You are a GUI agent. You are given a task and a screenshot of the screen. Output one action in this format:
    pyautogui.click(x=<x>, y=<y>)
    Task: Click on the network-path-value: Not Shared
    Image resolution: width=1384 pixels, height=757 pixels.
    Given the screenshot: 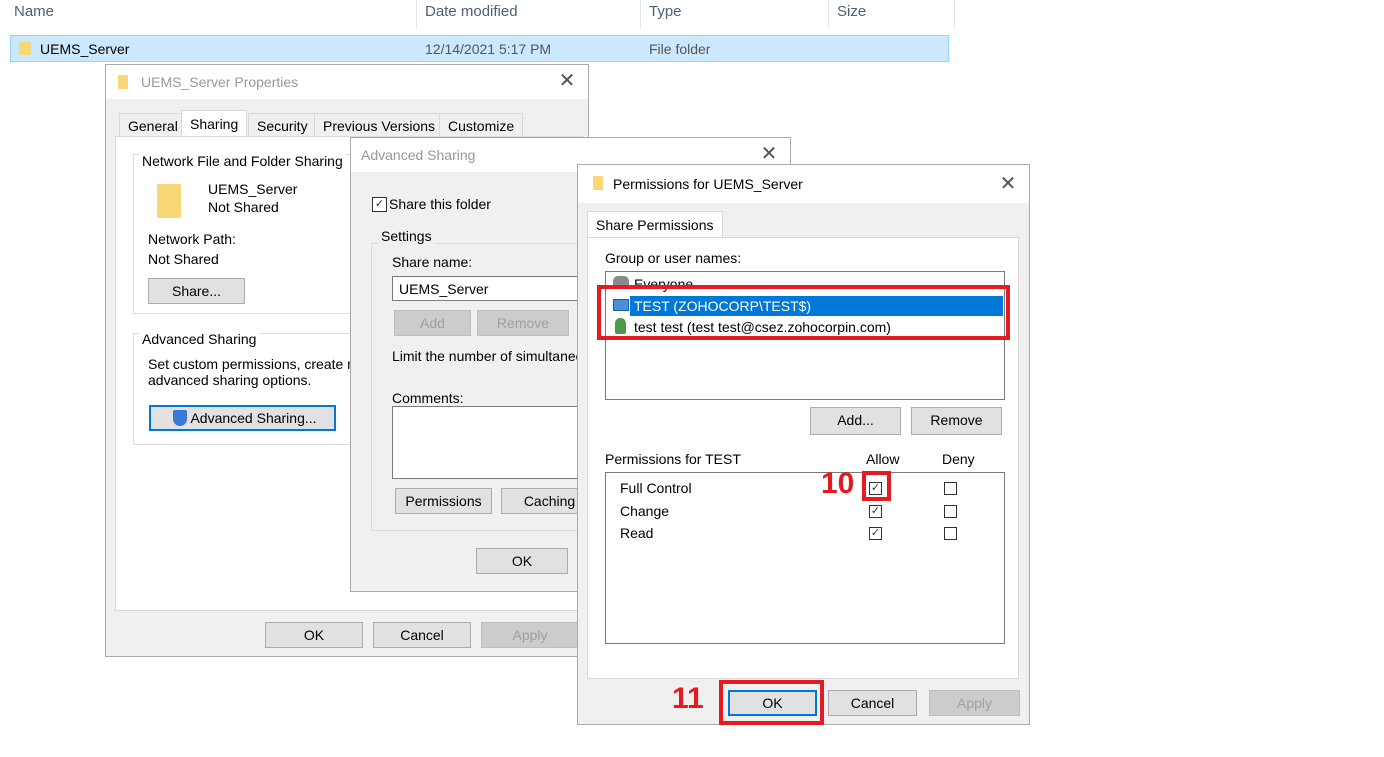 What is the action you would take?
    pyautogui.click(x=183, y=259)
    